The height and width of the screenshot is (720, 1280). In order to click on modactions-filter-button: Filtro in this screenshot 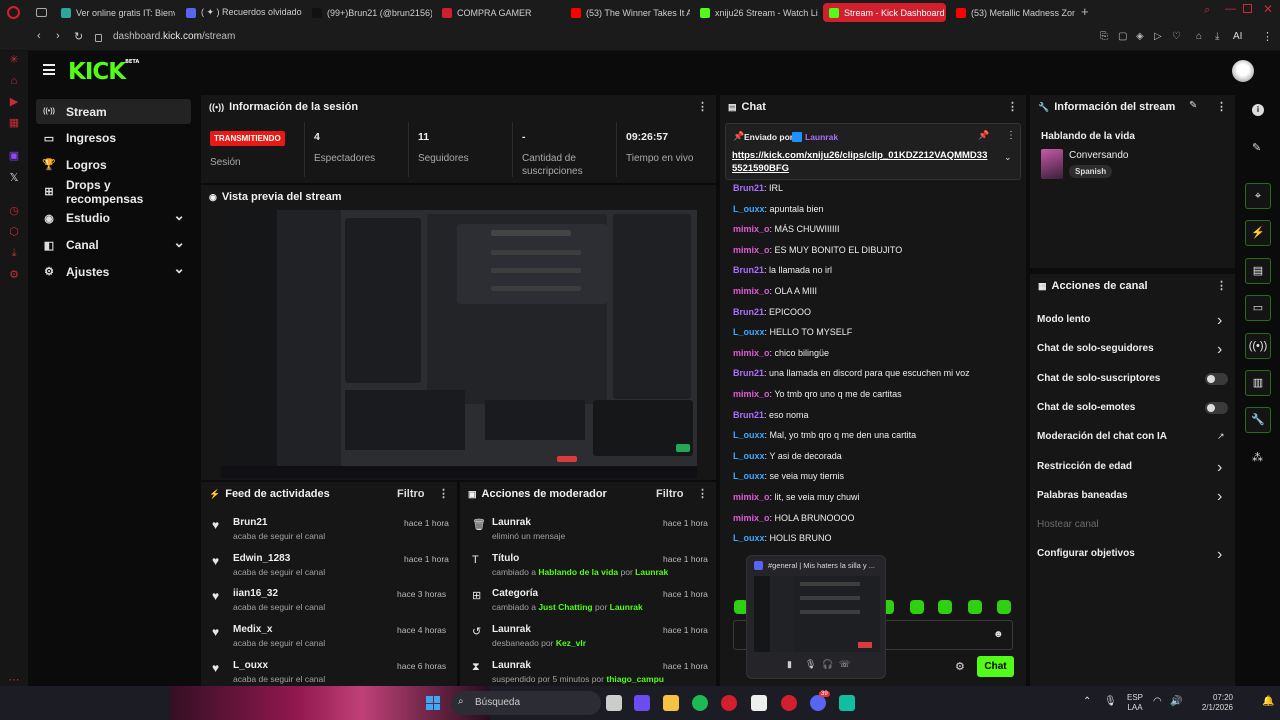, I will do `click(670, 494)`.